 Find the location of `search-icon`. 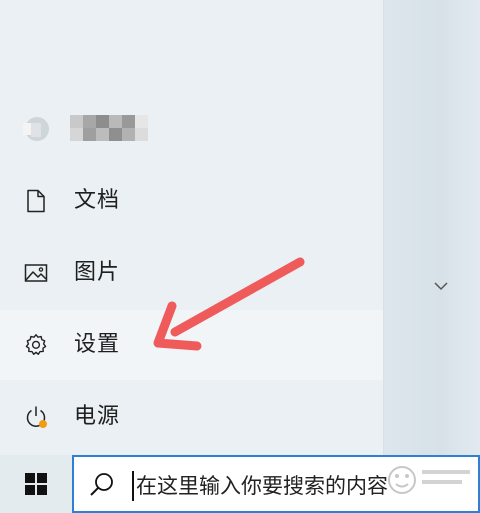

search-icon is located at coordinates (101, 484).